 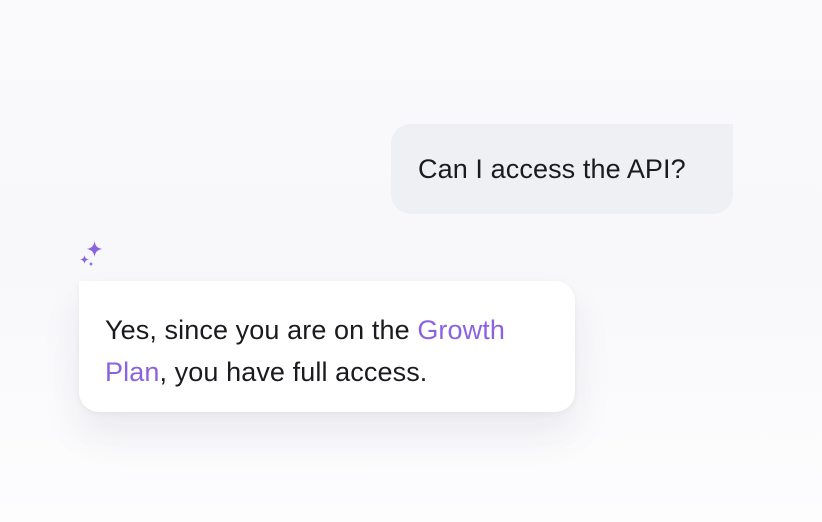 I want to click on user-message-bubble: Can I access the API?, so click(x=562, y=169).